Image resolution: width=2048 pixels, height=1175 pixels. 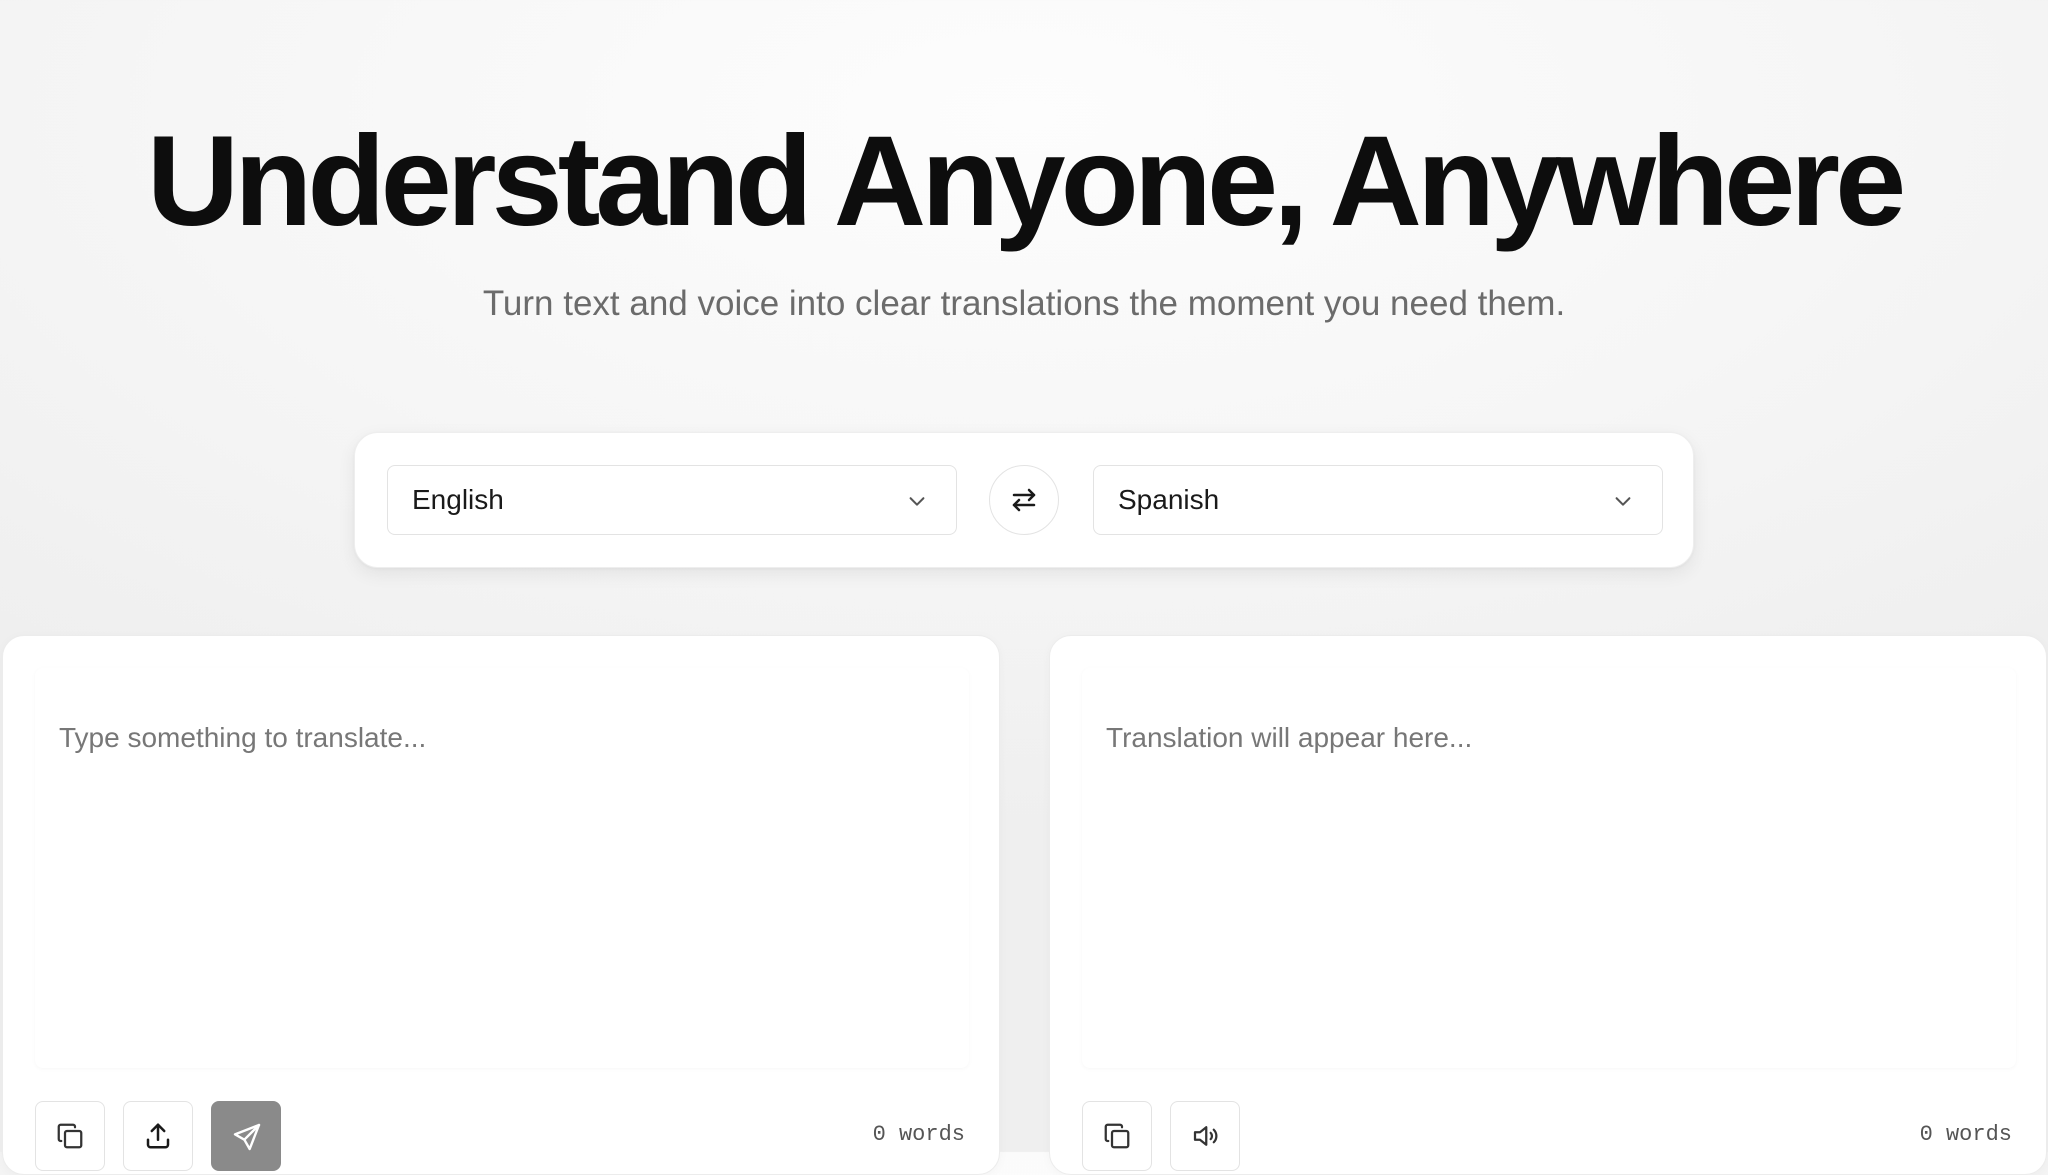 I want to click on send-icon, so click(x=247, y=1137).